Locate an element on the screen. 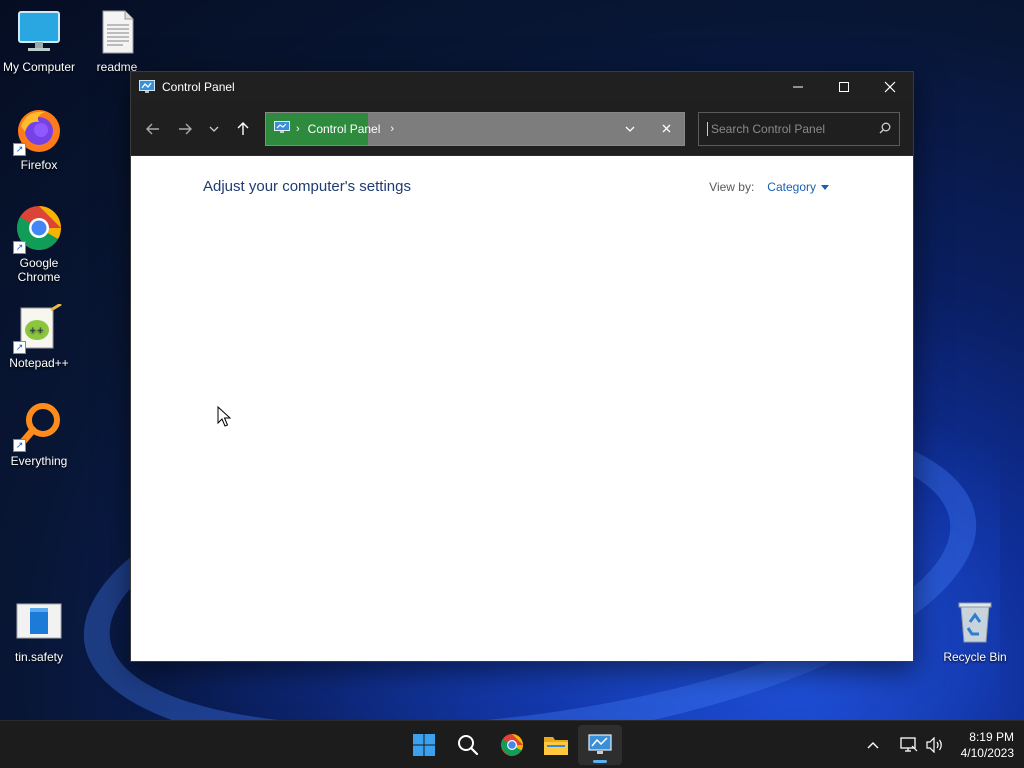 This screenshot has width=1024, height=768. navigation-toolbar: › Control Panel › is located at coordinates (522, 129).